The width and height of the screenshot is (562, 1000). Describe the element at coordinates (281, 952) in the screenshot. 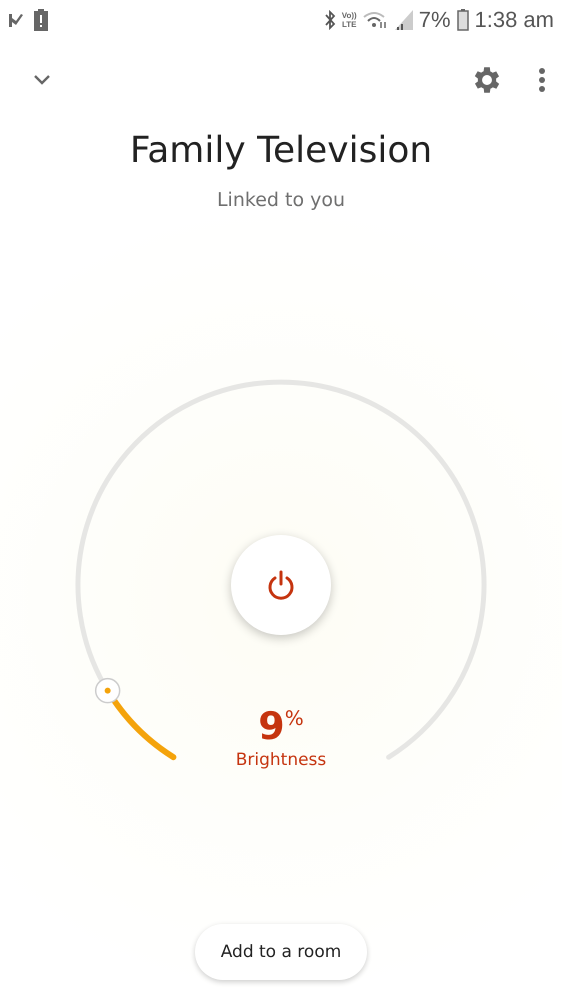

I see `add-to-room-button: Add to a room` at that location.